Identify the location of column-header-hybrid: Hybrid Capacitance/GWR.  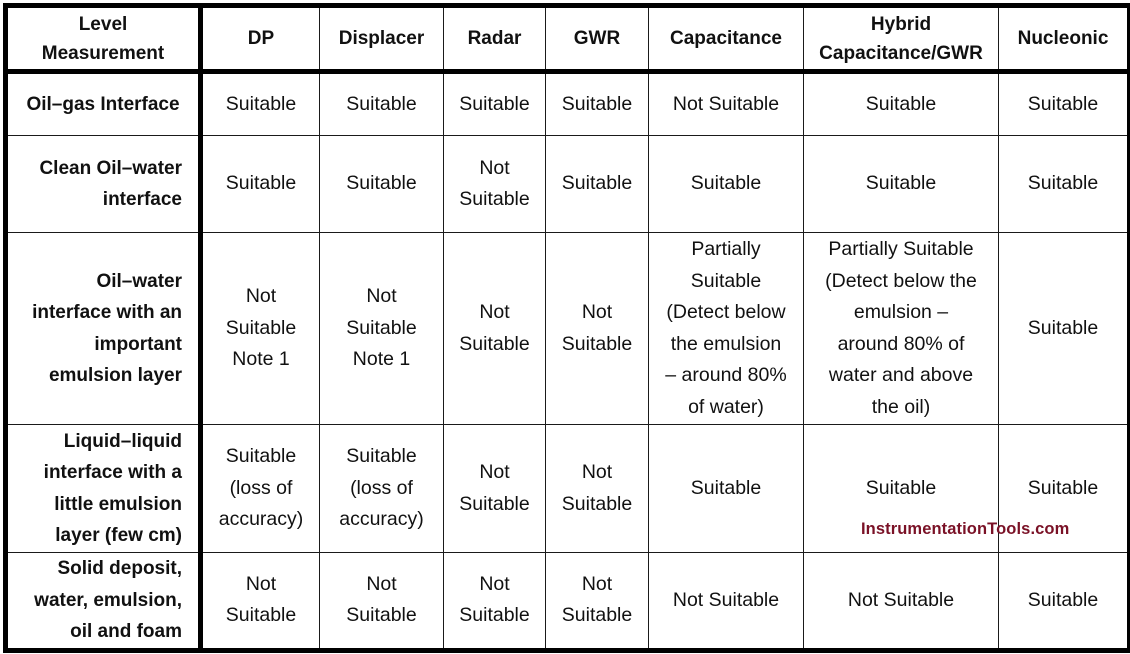
(901, 39).